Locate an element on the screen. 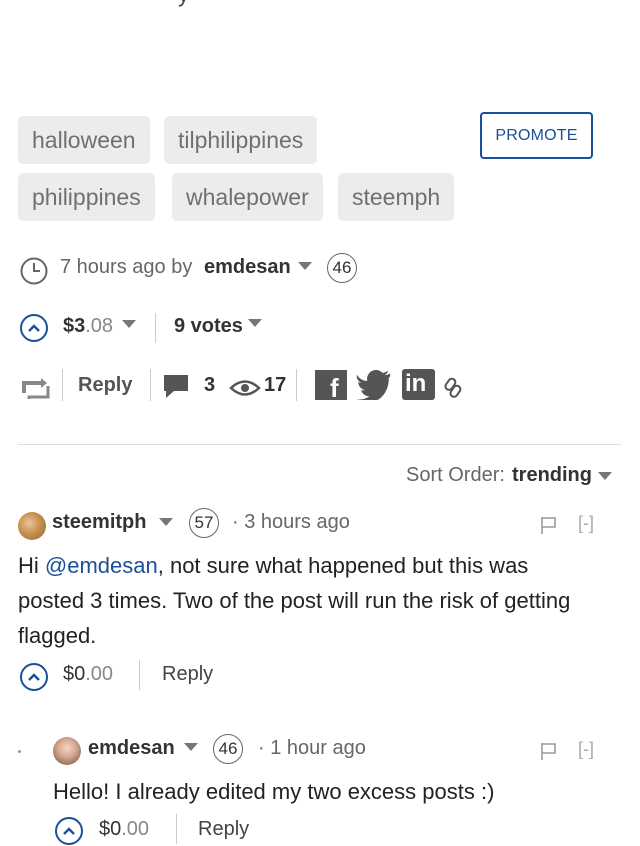 This screenshot has width=640, height=846. tag-halloween: halloween is located at coordinates (84, 140).